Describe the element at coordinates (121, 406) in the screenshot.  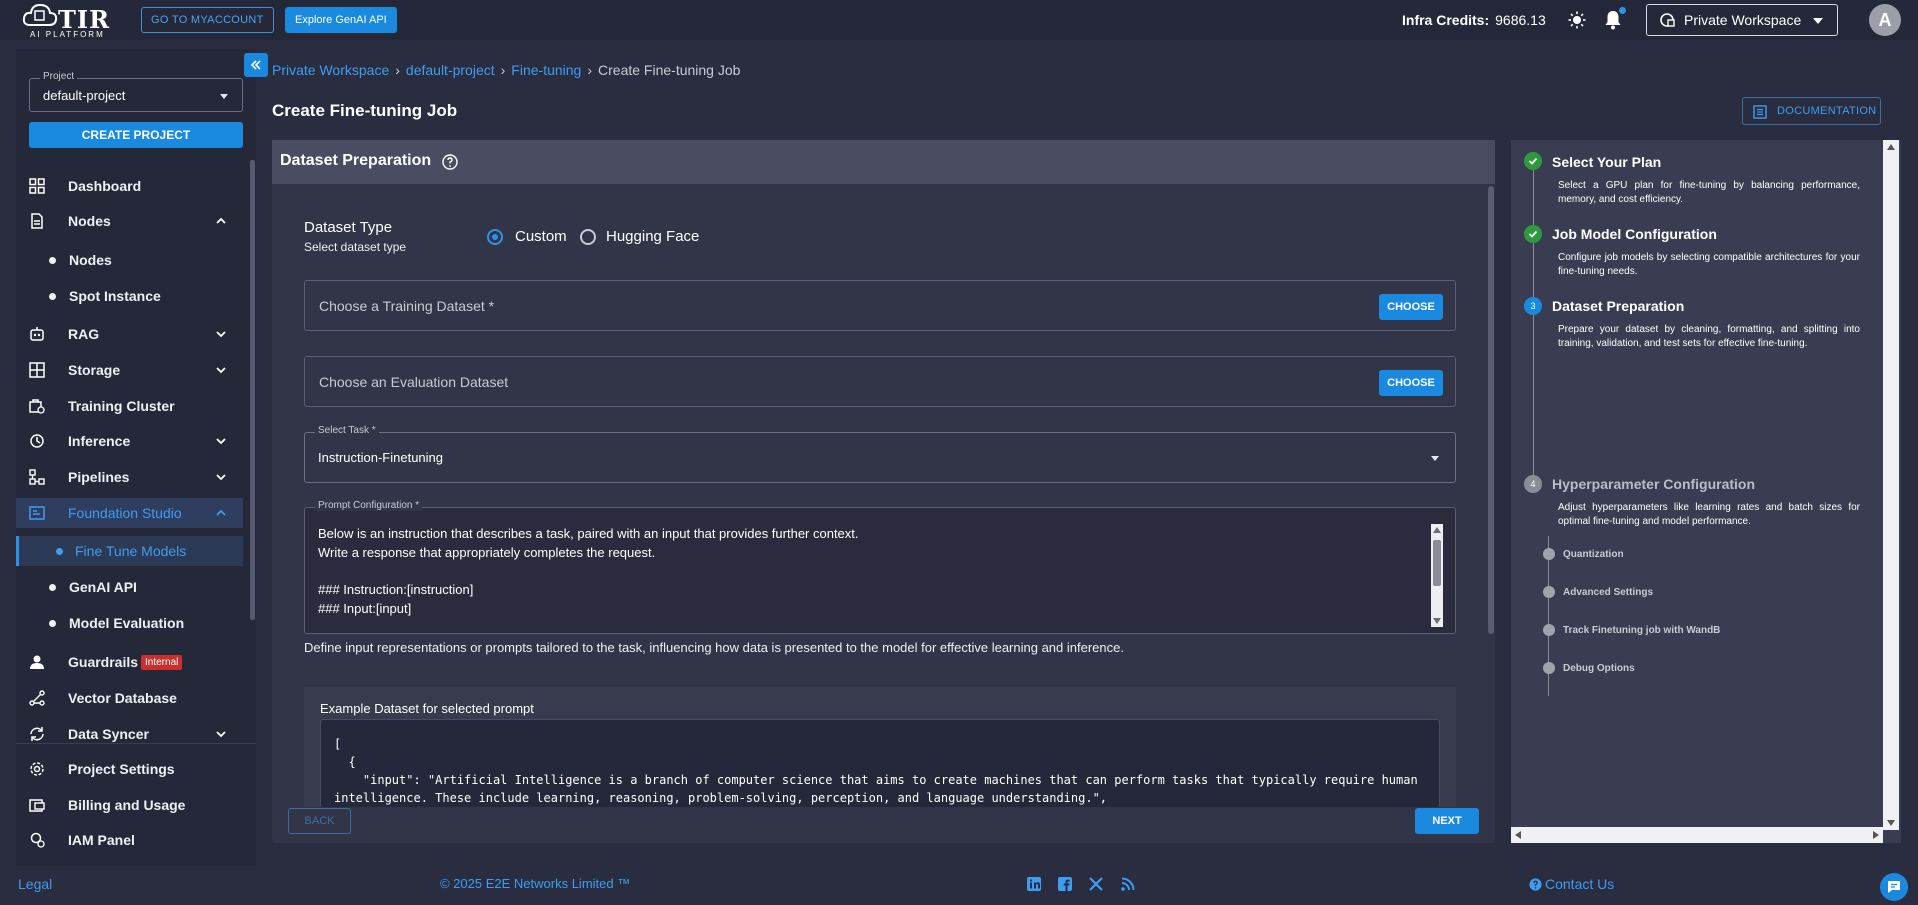
I see `sidebar-item-label: Training Cluster` at that location.